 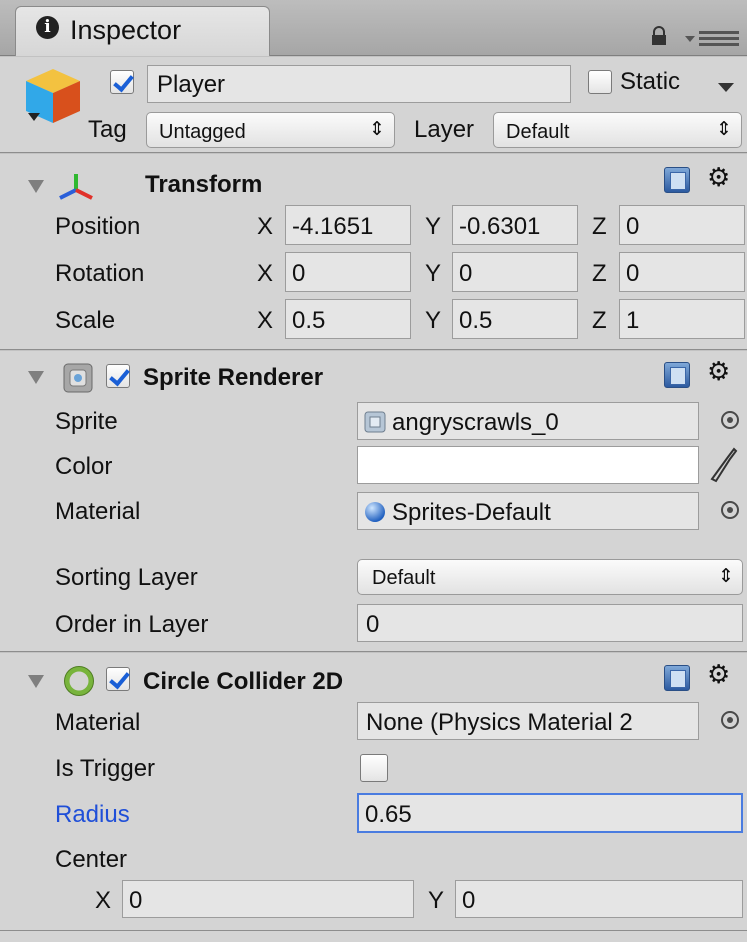 I want to click on collider-material-field: None (Physics Material 2, so click(x=528, y=721).